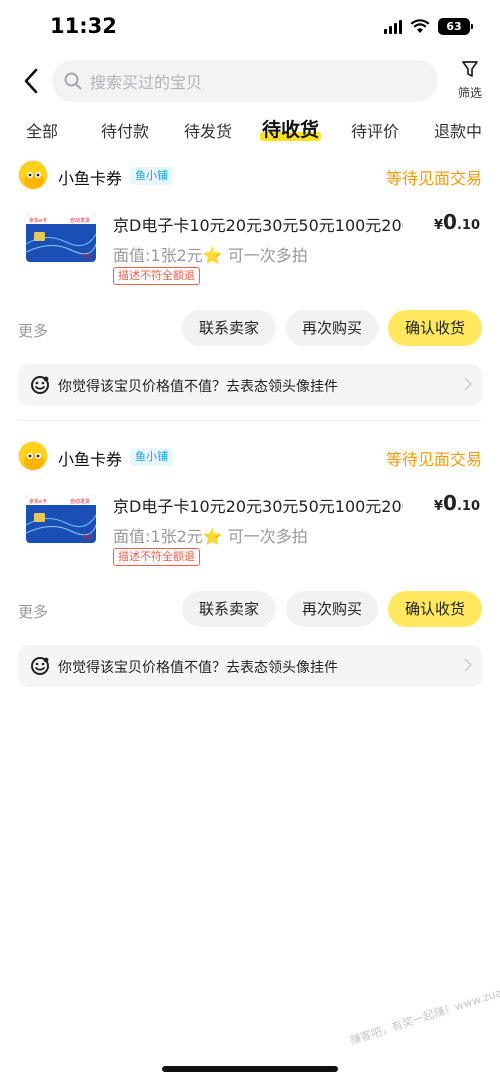 Image resolution: width=500 pixels, height=1082 pixels. Describe the element at coordinates (469, 93) in the screenshot. I see `filter-label: 筛选` at that location.